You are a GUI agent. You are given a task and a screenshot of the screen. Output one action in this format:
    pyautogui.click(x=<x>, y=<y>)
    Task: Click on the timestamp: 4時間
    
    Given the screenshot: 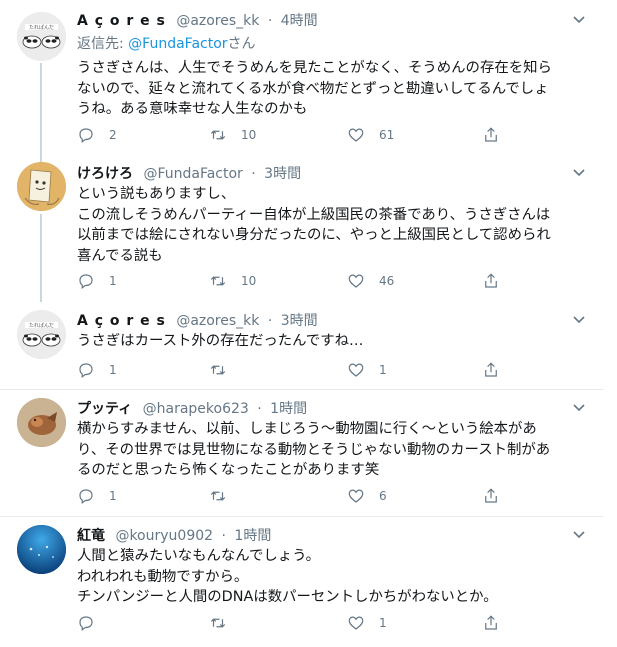 What is the action you would take?
    pyautogui.click(x=299, y=21)
    